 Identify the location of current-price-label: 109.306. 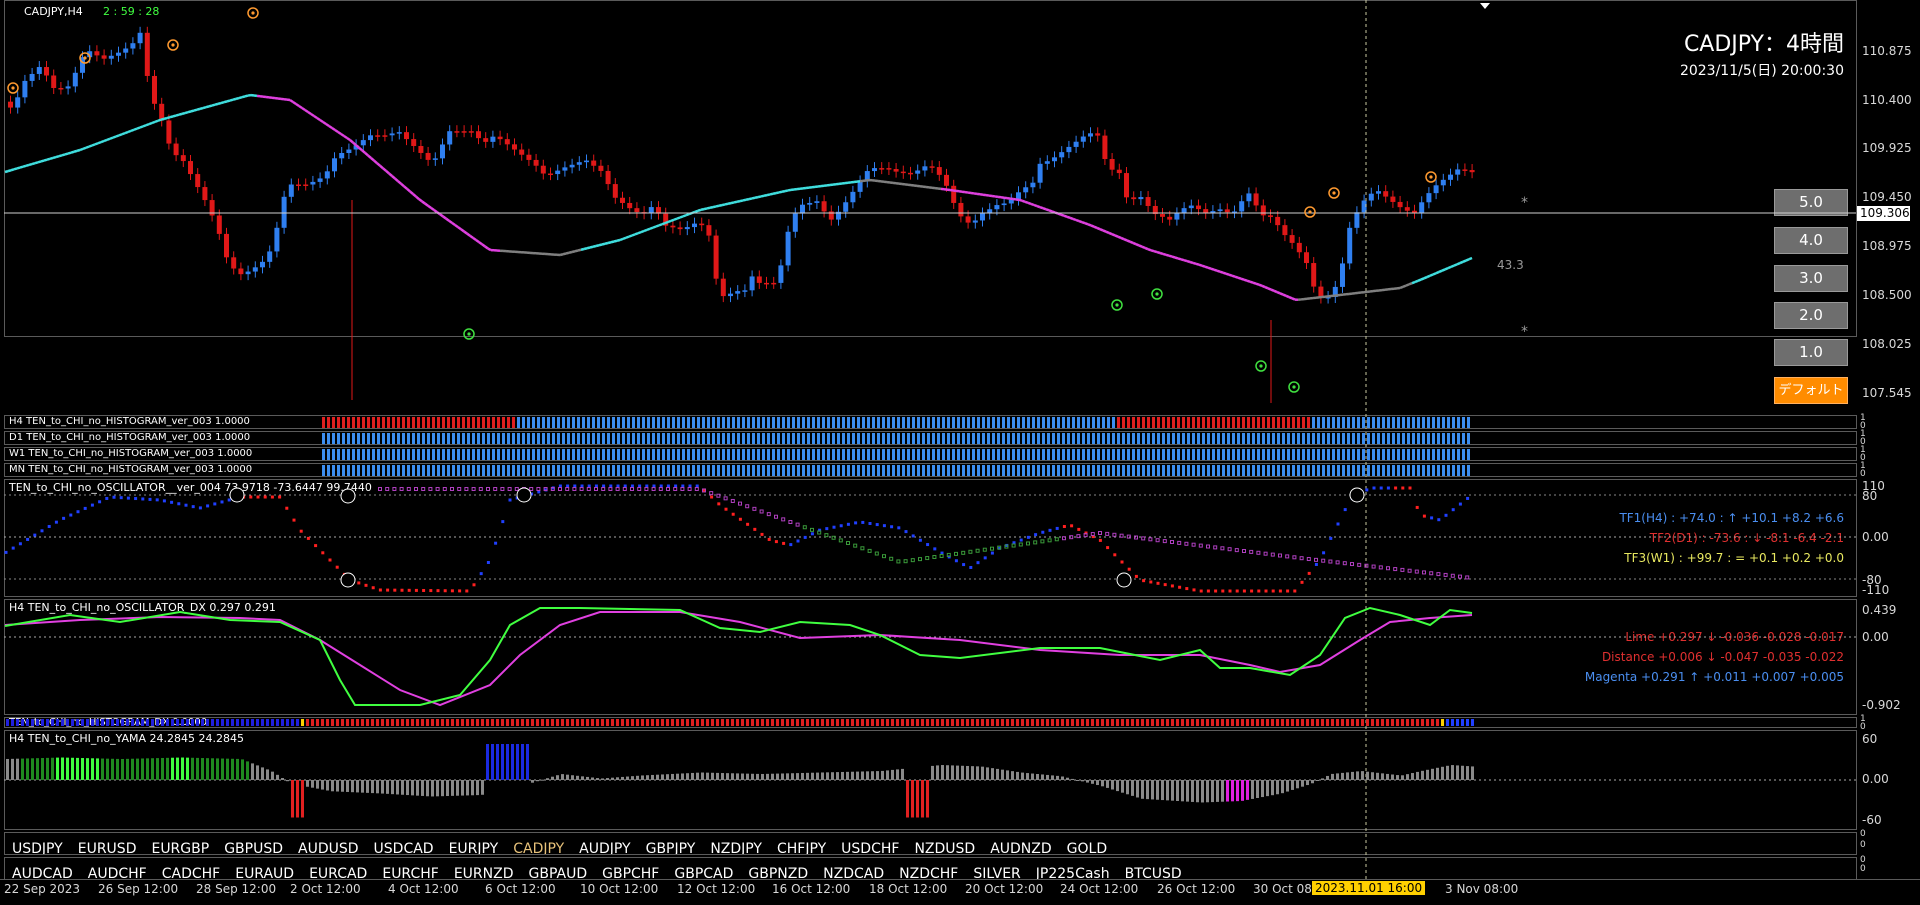
(1883, 213).